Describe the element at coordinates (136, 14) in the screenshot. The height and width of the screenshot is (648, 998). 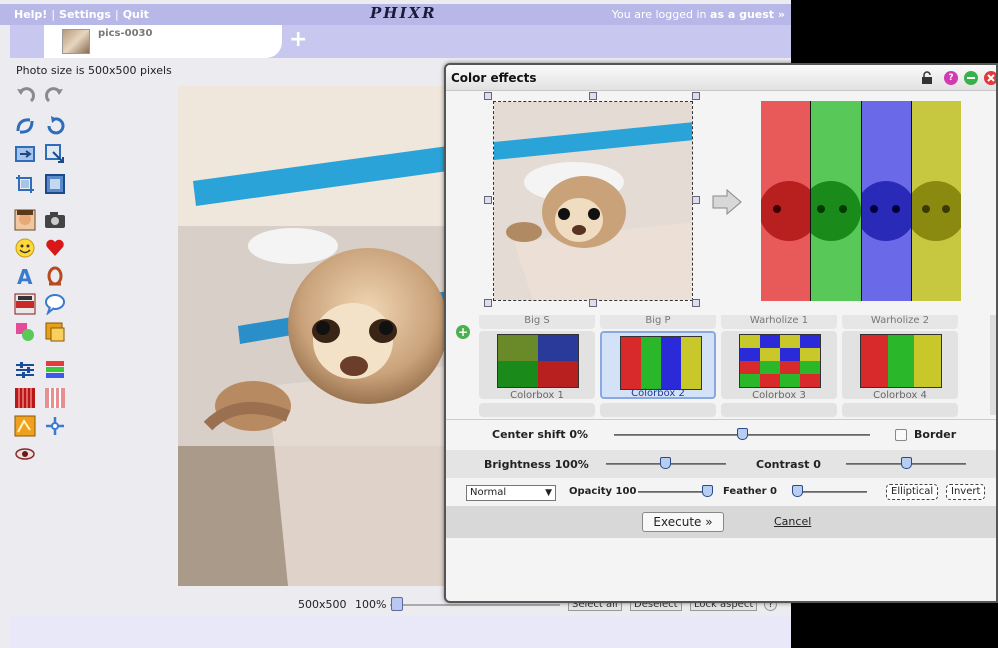
I see `quit-link: Quit` at that location.